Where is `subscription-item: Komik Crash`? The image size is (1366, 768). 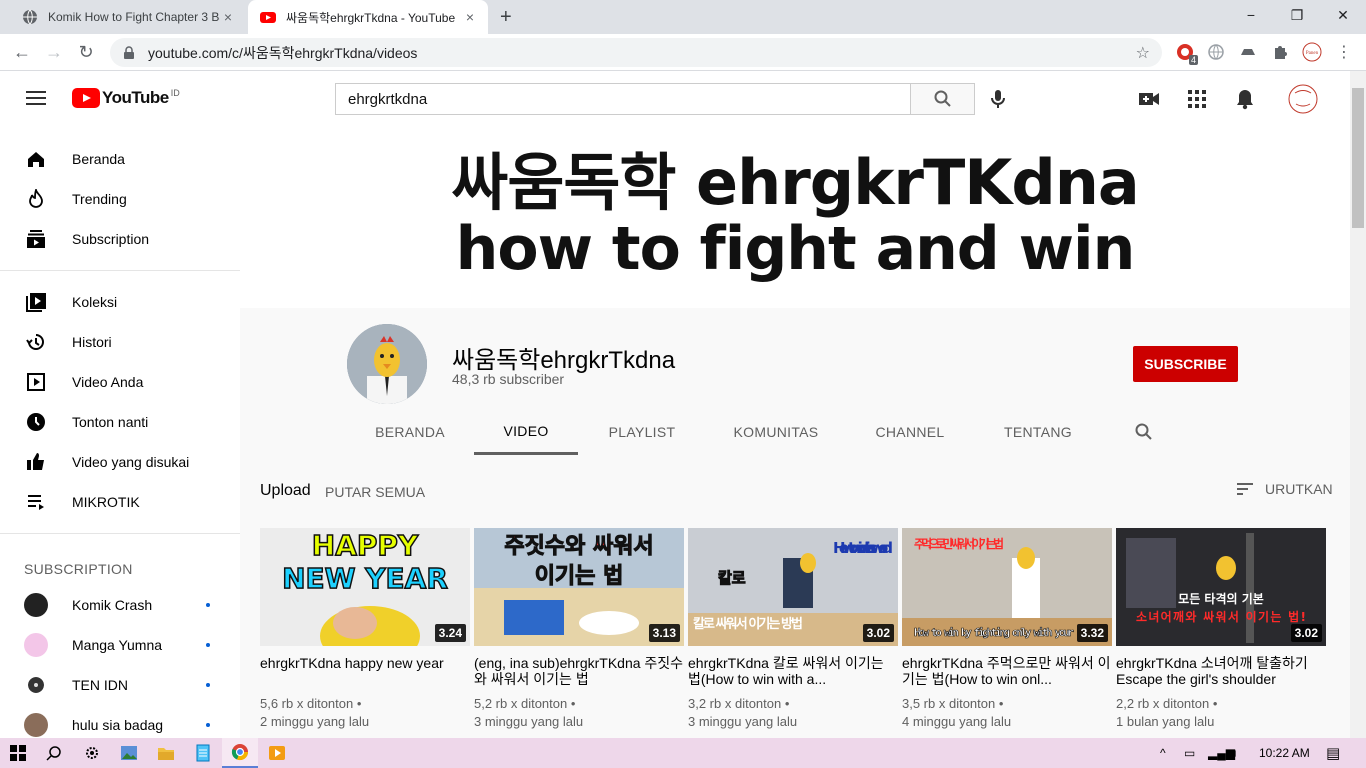
subscription-item: Komik Crash is located at coordinates (120, 605).